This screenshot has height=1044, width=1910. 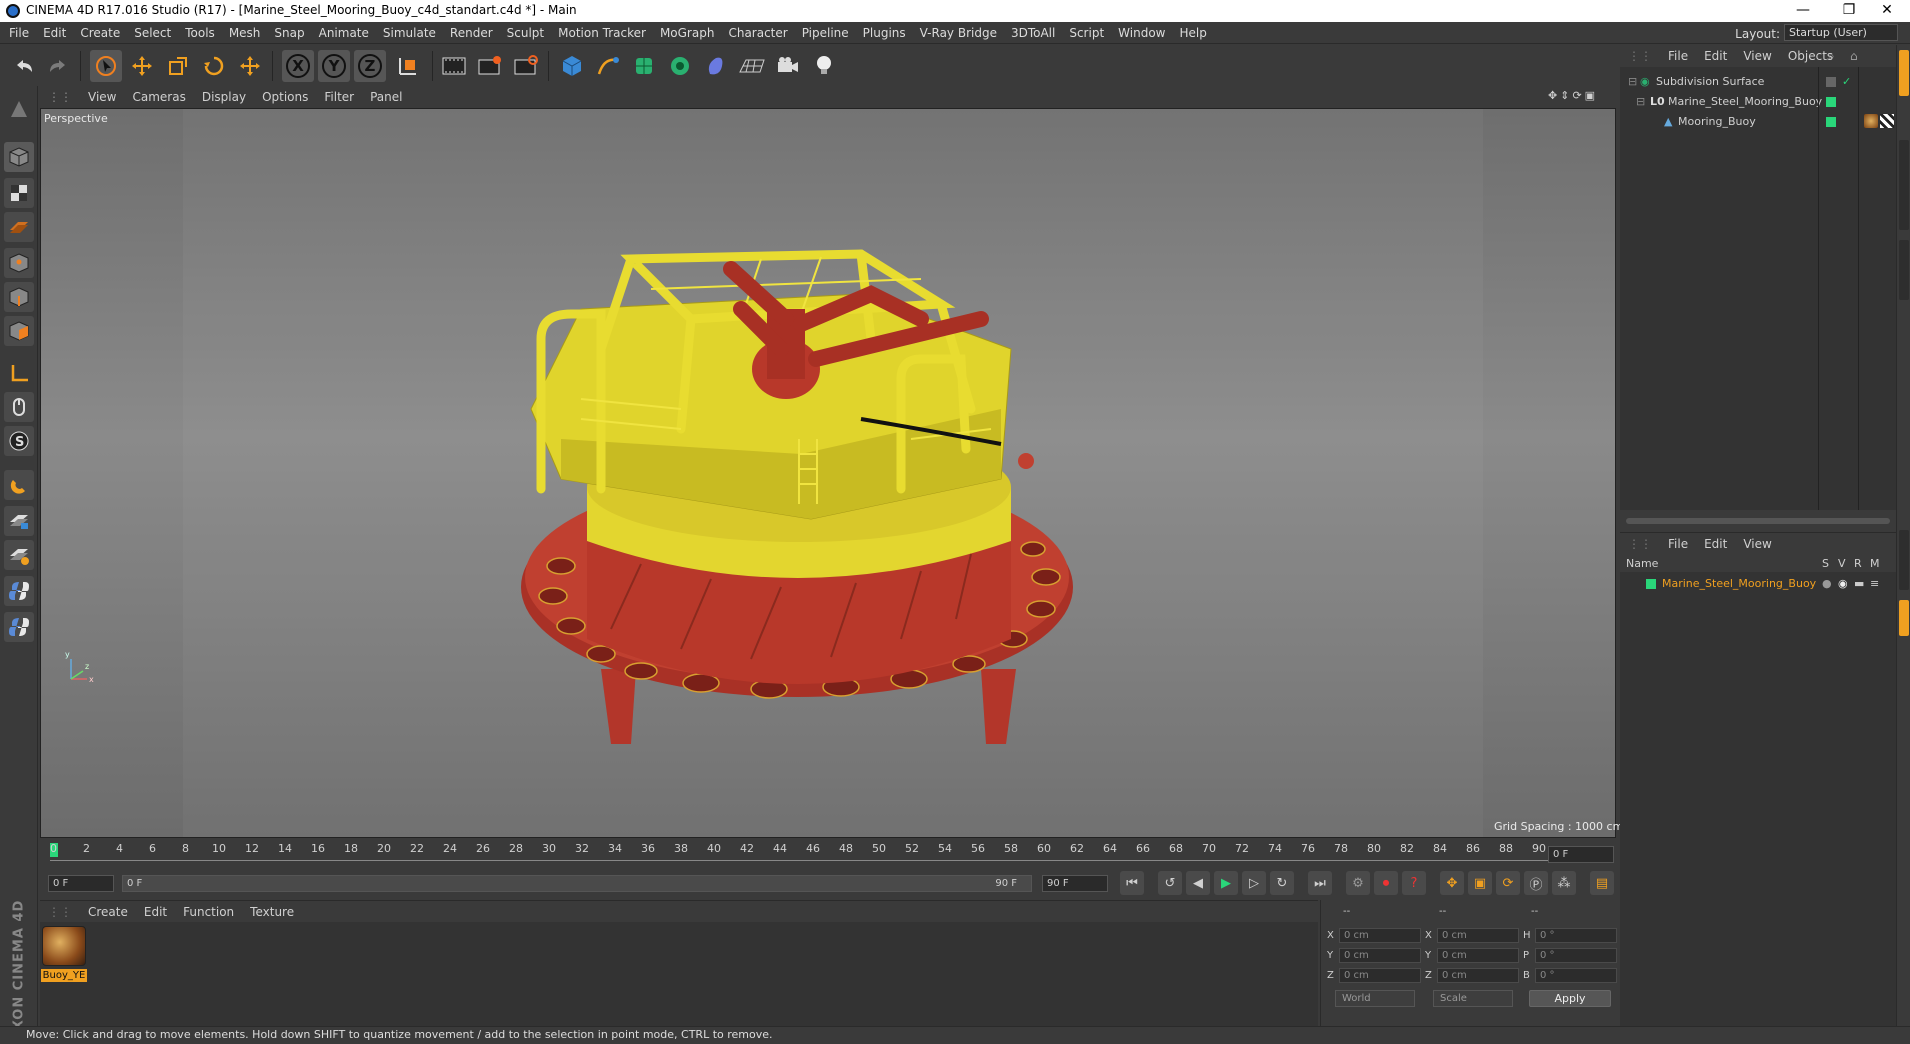 What do you see at coordinates (224, 97) in the screenshot?
I see `viewport-menu-display: Display` at bounding box center [224, 97].